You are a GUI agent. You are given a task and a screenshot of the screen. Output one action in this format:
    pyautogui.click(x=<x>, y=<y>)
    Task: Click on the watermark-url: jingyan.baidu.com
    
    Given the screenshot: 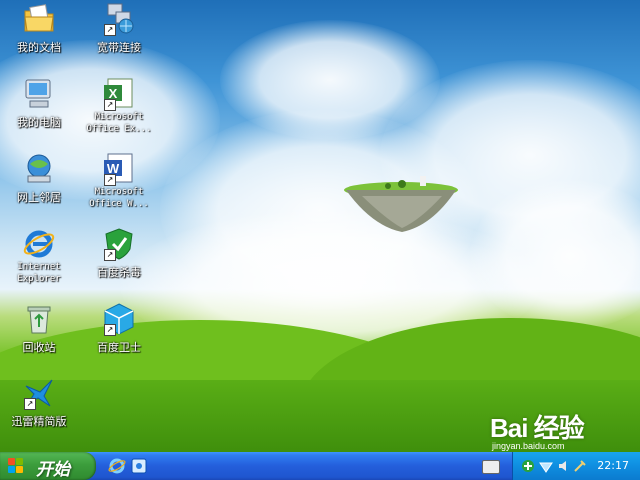 What is the action you would take?
    pyautogui.click(x=528, y=446)
    